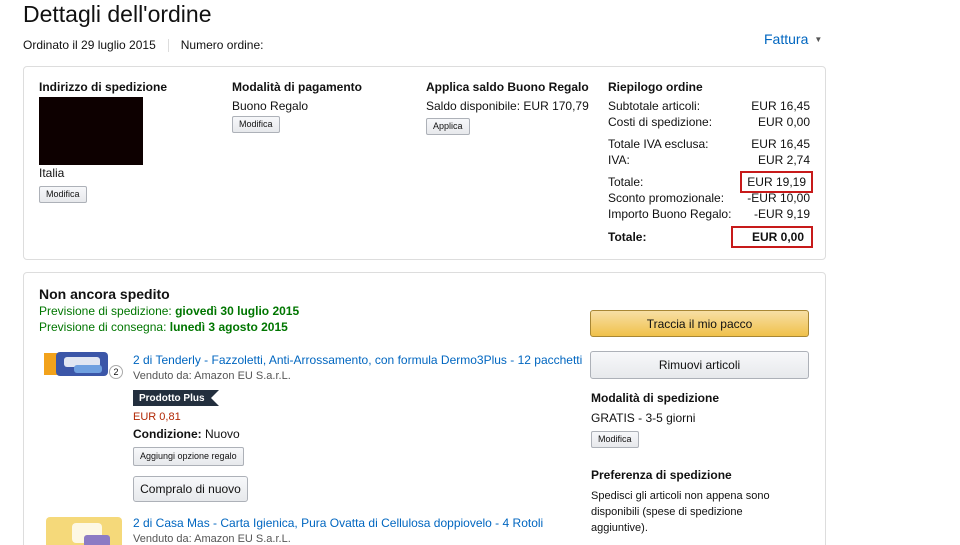 This screenshot has height=545, width=960. Describe the element at coordinates (710, 182) in the screenshot. I see `summary-row-total: Totale: EUR 19,19` at that location.